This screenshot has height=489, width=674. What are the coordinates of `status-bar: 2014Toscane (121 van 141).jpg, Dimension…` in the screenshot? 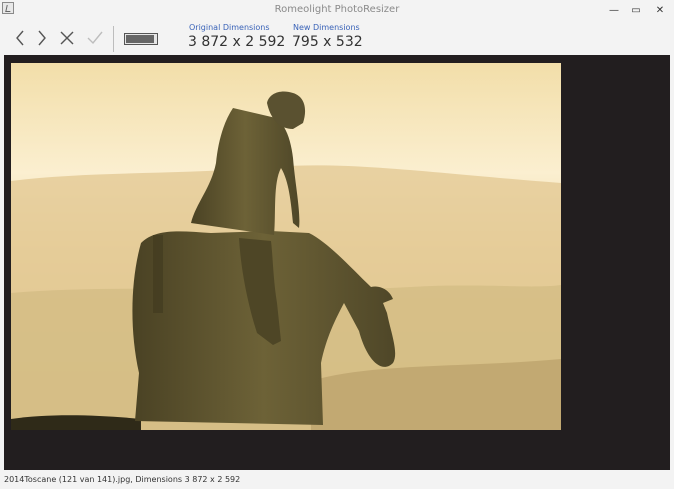 It's located at (337, 479).